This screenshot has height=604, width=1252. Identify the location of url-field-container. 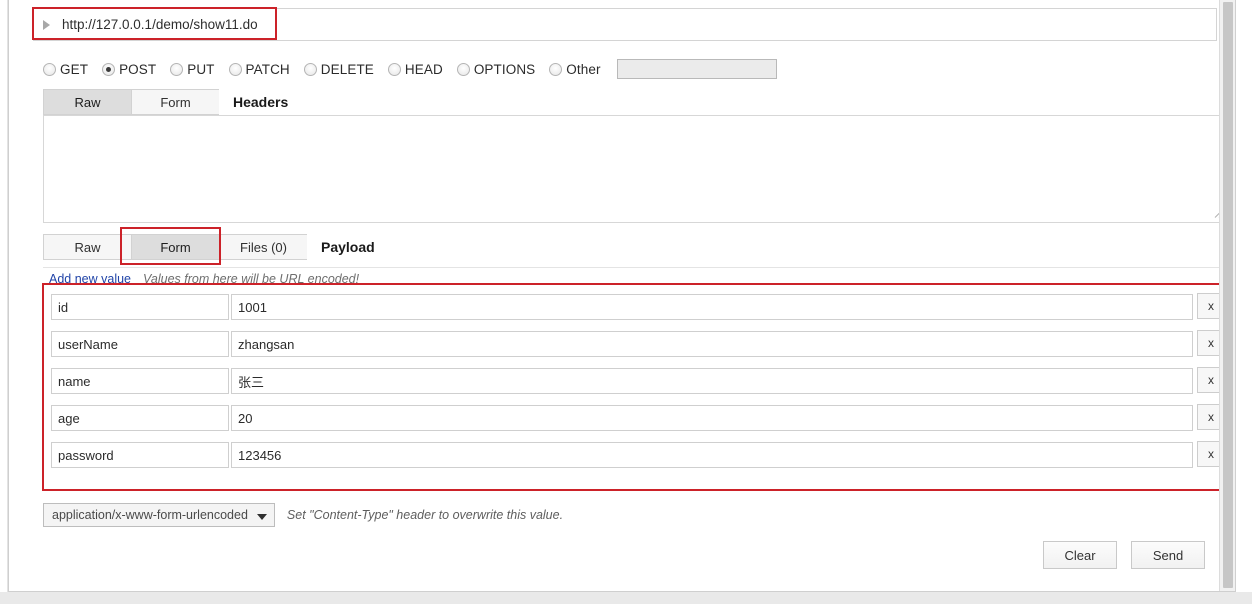
(625, 24).